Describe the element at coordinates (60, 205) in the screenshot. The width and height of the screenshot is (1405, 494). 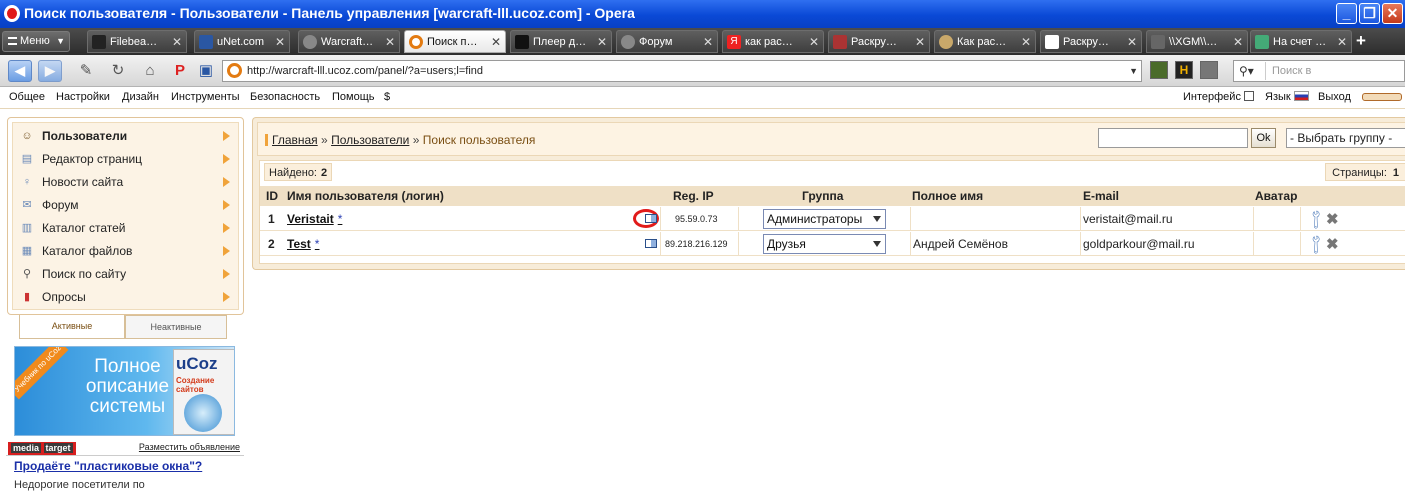
I see `sidebar-item-label: Форум` at that location.